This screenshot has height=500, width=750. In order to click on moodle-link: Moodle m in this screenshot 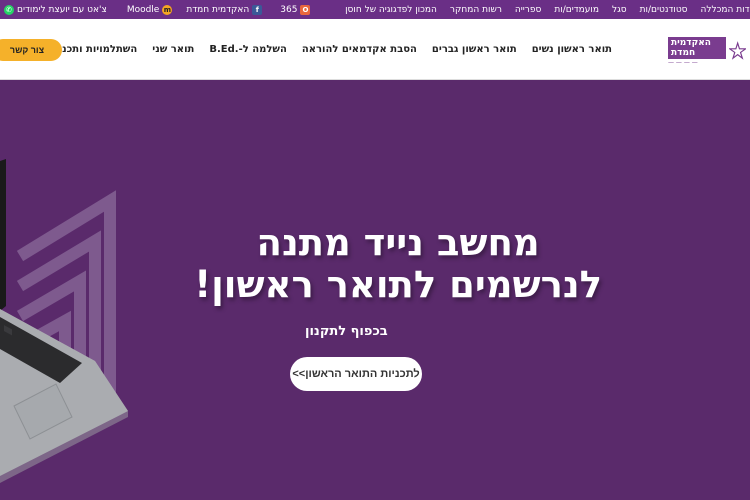, I will do `click(149, 9)`.